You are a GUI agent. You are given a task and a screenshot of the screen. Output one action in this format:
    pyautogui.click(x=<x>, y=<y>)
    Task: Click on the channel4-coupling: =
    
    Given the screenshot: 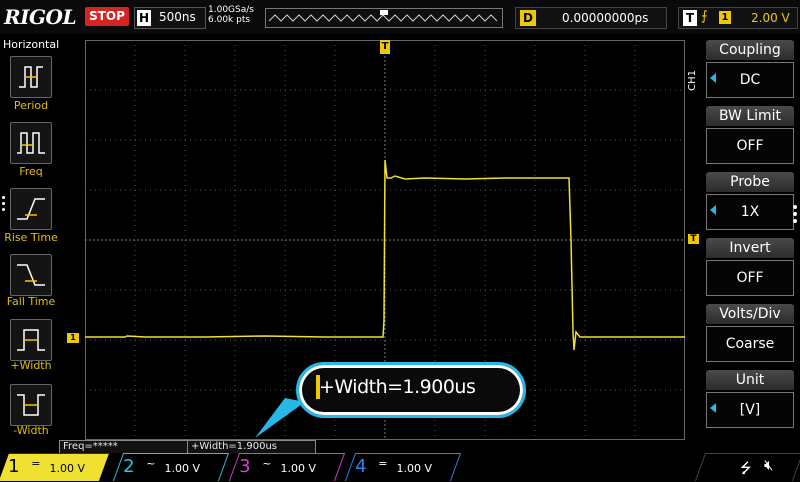 What is the action you would take?
    pyautogui.click(x=383, y=463)
    